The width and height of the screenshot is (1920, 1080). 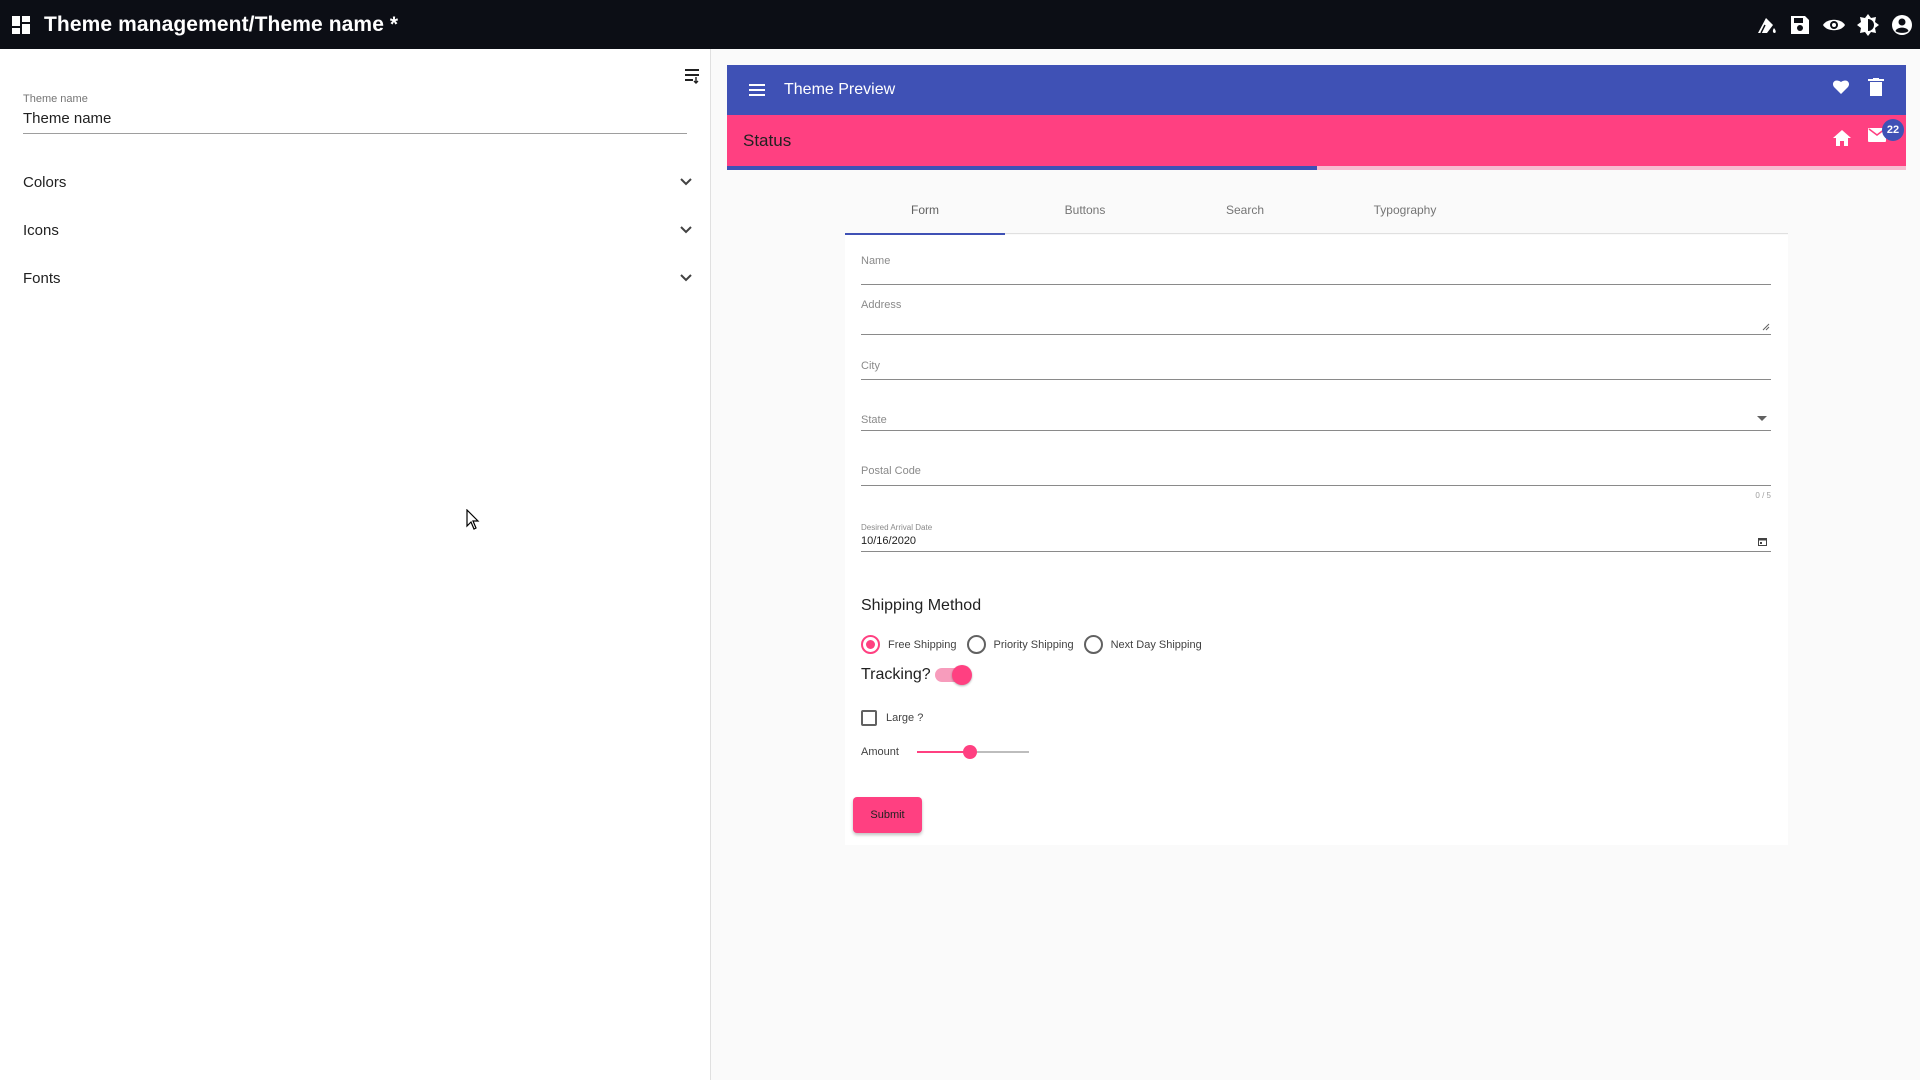 What do you see at coordinates (896, 674) in the screenshot?
I see `tracking-label: Tracking?` at bounding box center [896, 674].